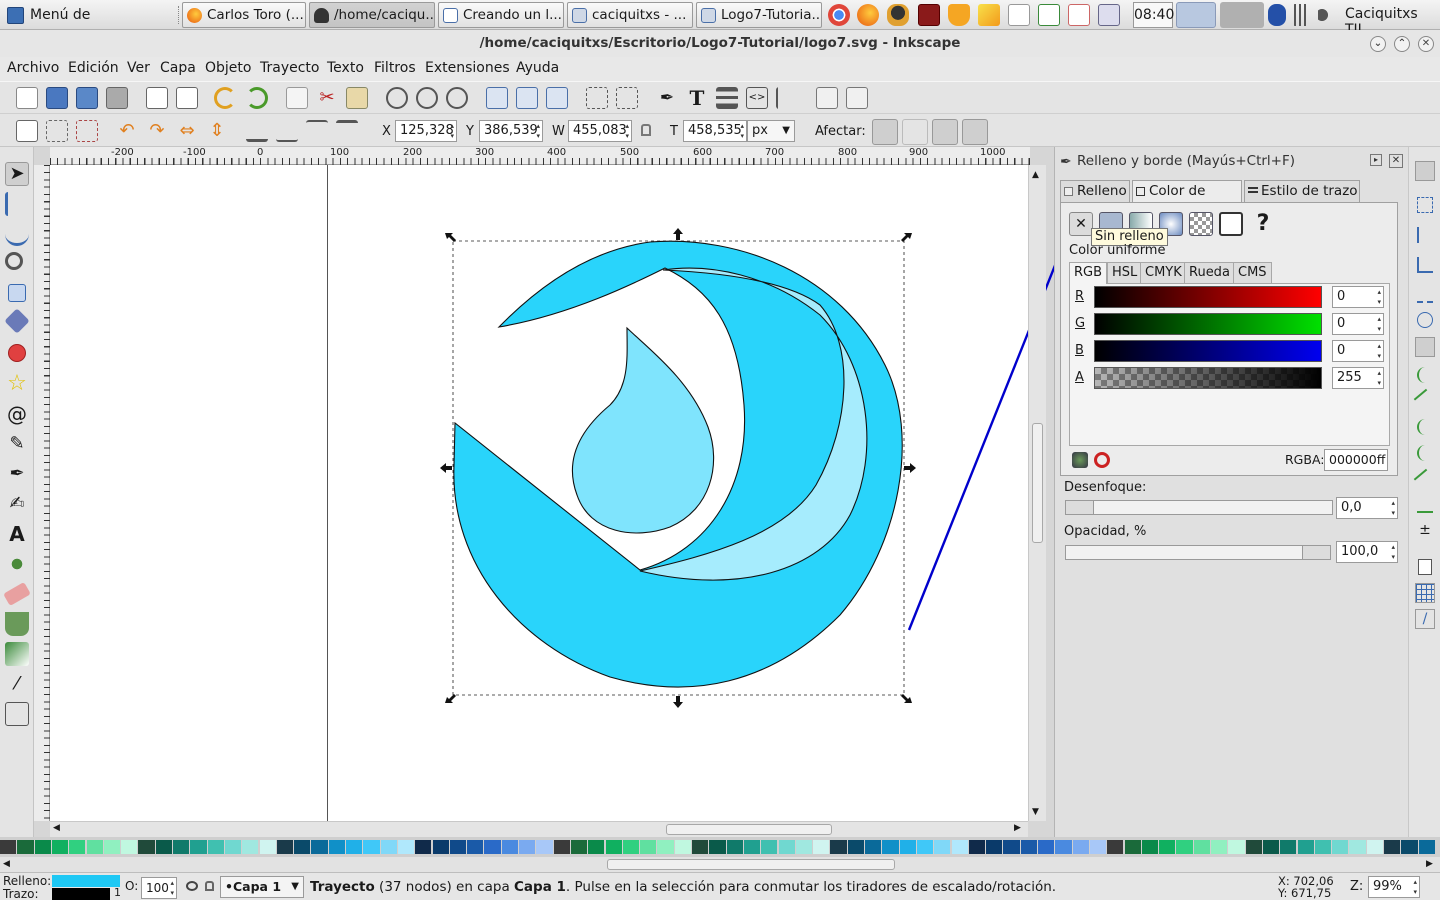 This screenshot has height=900, width=1440. Describe the element at coordinates (1316, 552) in the screenshot. I see `opacity-slider-handle` at that location.